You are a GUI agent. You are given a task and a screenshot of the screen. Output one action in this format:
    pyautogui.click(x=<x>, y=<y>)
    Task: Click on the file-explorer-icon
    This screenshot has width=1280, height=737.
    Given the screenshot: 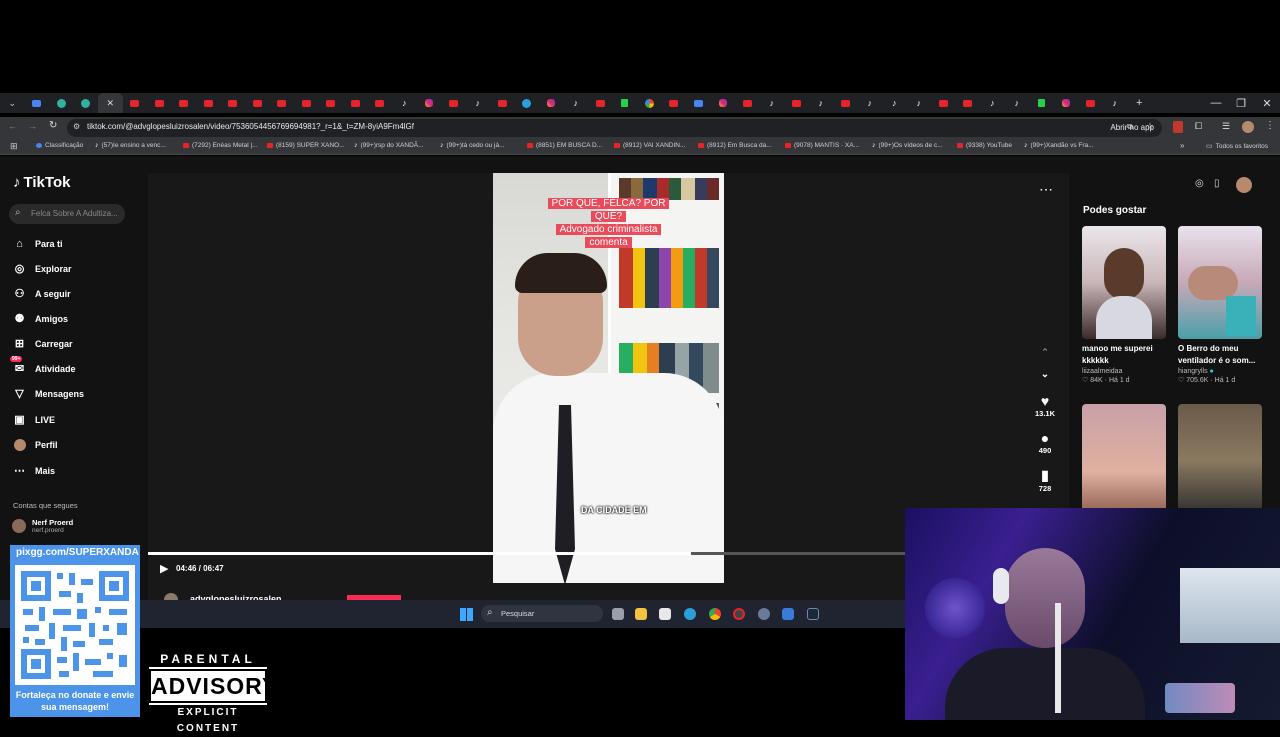 What is the action you would take?
    pyautogui.click(x=641, y=614)
    